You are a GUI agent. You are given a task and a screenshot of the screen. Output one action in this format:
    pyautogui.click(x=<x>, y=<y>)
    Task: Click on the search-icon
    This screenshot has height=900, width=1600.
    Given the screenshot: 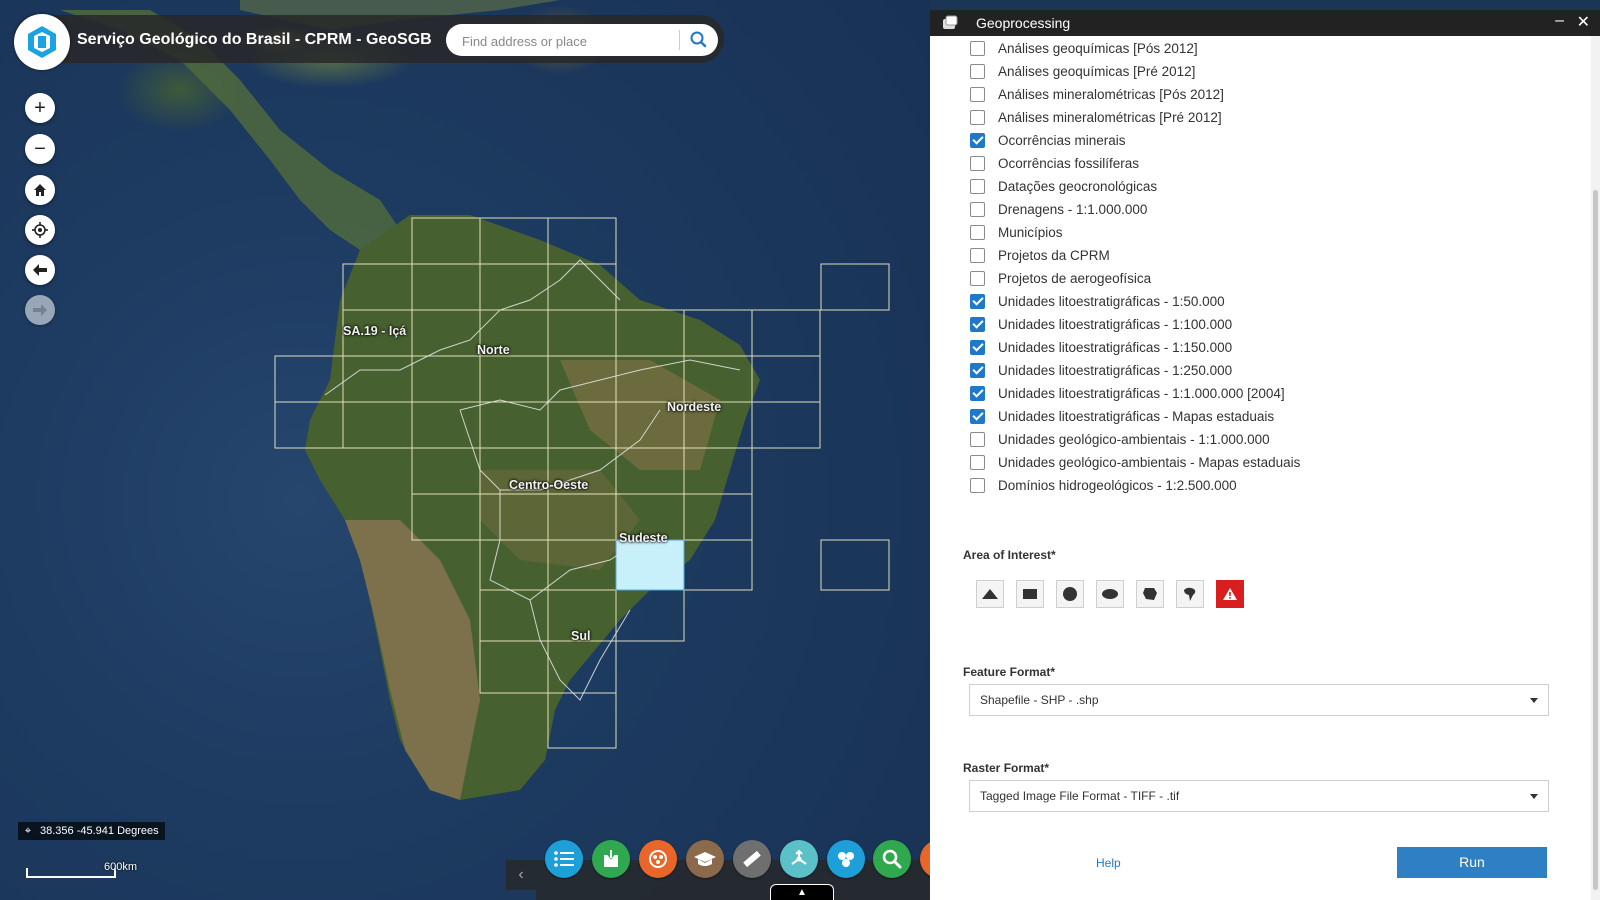 What is the action you would take?
    pyautogui.click(x=699, y=40)
    